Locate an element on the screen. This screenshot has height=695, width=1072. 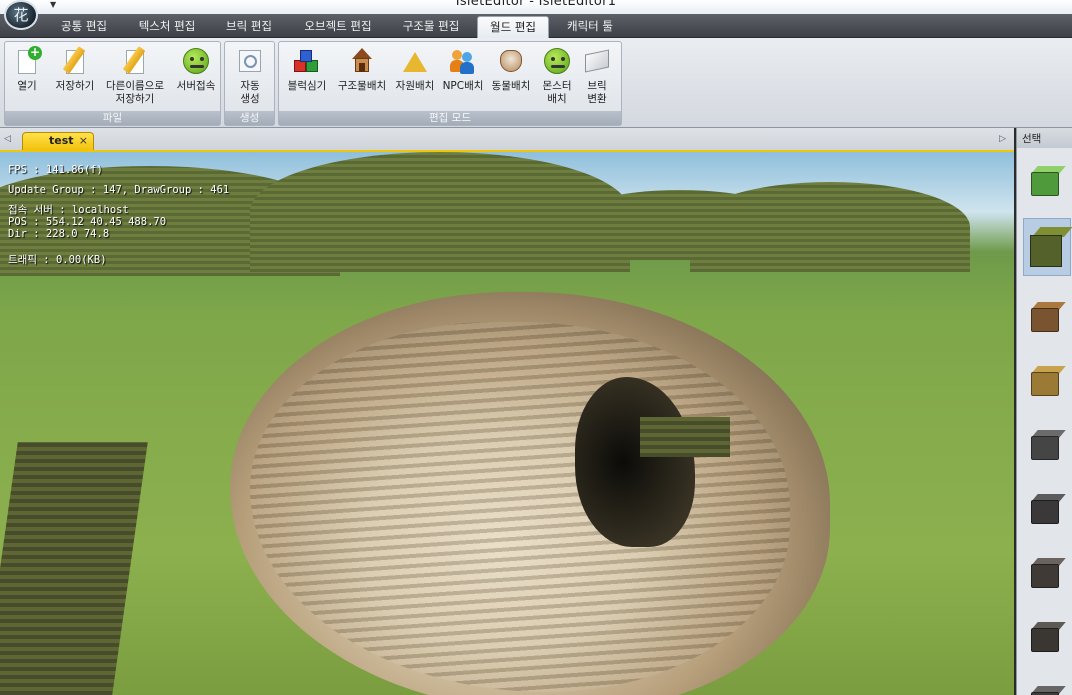
palette-rock-block is located at coordinates (1048, 690).